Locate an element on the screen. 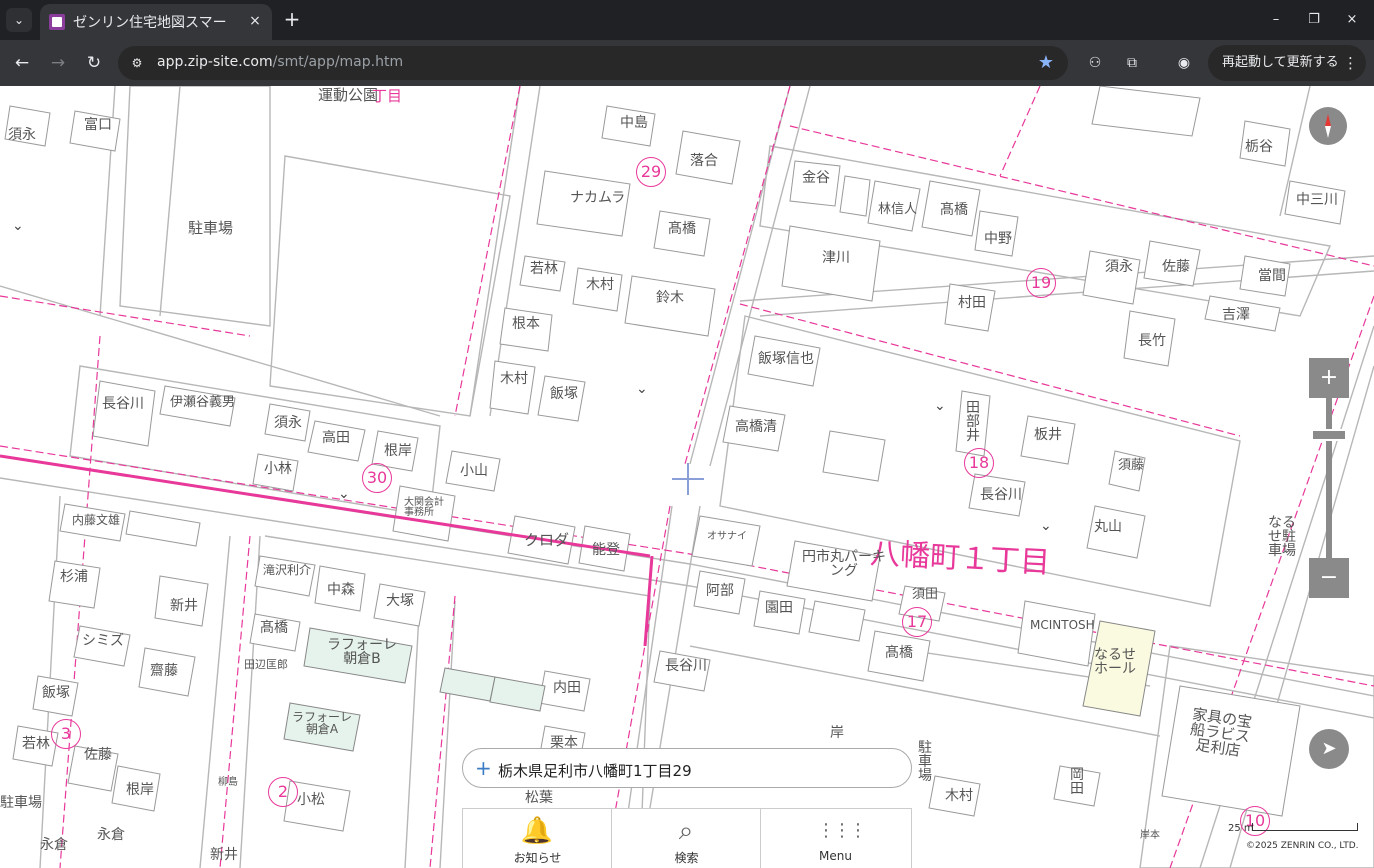 Image resolution: width=1374 pixels, height=868 pixels. compass-icon is located at coordinates (1328, 126).